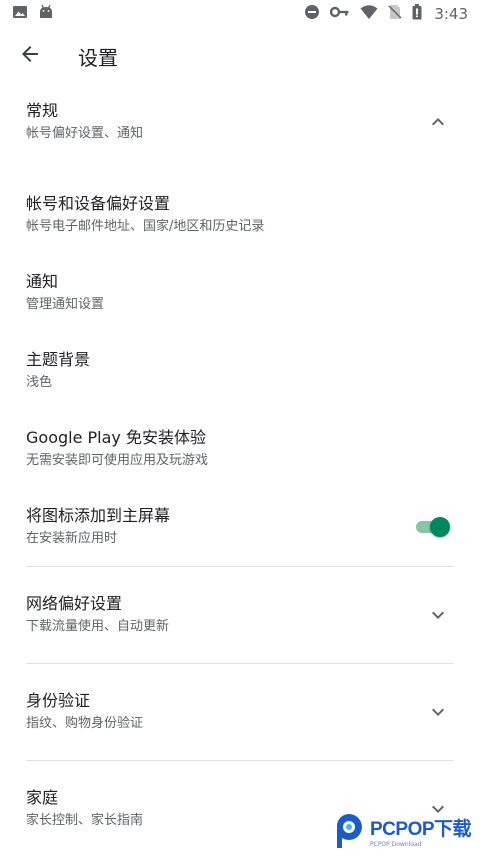 The height and width of the screenshot is (857, 480). What do you see at coordinates (451, 14) in the screenshot?
I see `status-time: 3:43` at bounding box center [451, 14].